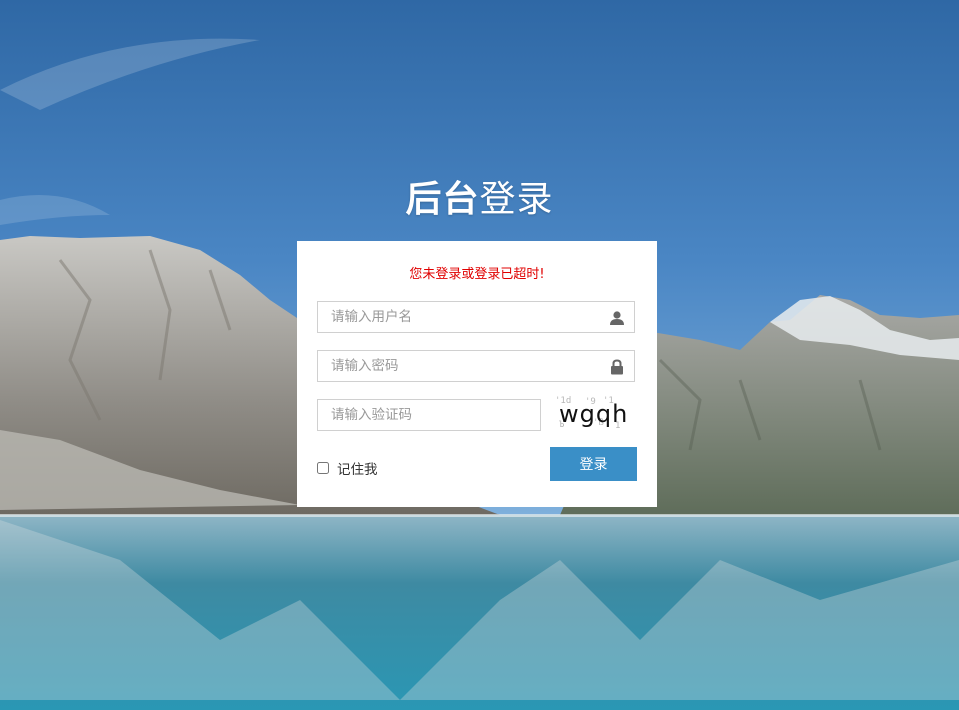 The image size is (959, 710). I want to click on login-panel: 您未登录或登录已超时! '1d'9'1 Ъ'ß1 wgqh, so click(477, 374).